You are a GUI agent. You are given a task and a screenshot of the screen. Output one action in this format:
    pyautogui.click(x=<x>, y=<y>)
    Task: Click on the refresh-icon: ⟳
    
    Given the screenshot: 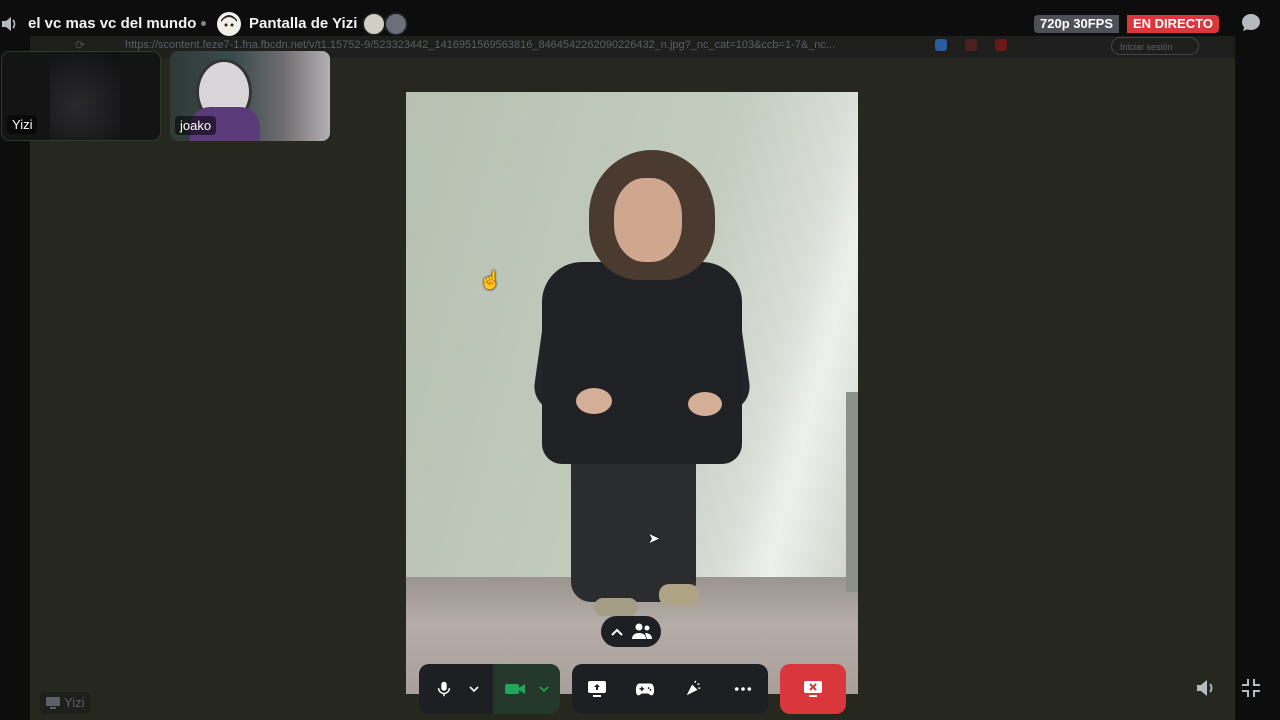 What is the action you would take?
    pyautogui.click(x=80, y=45)
    